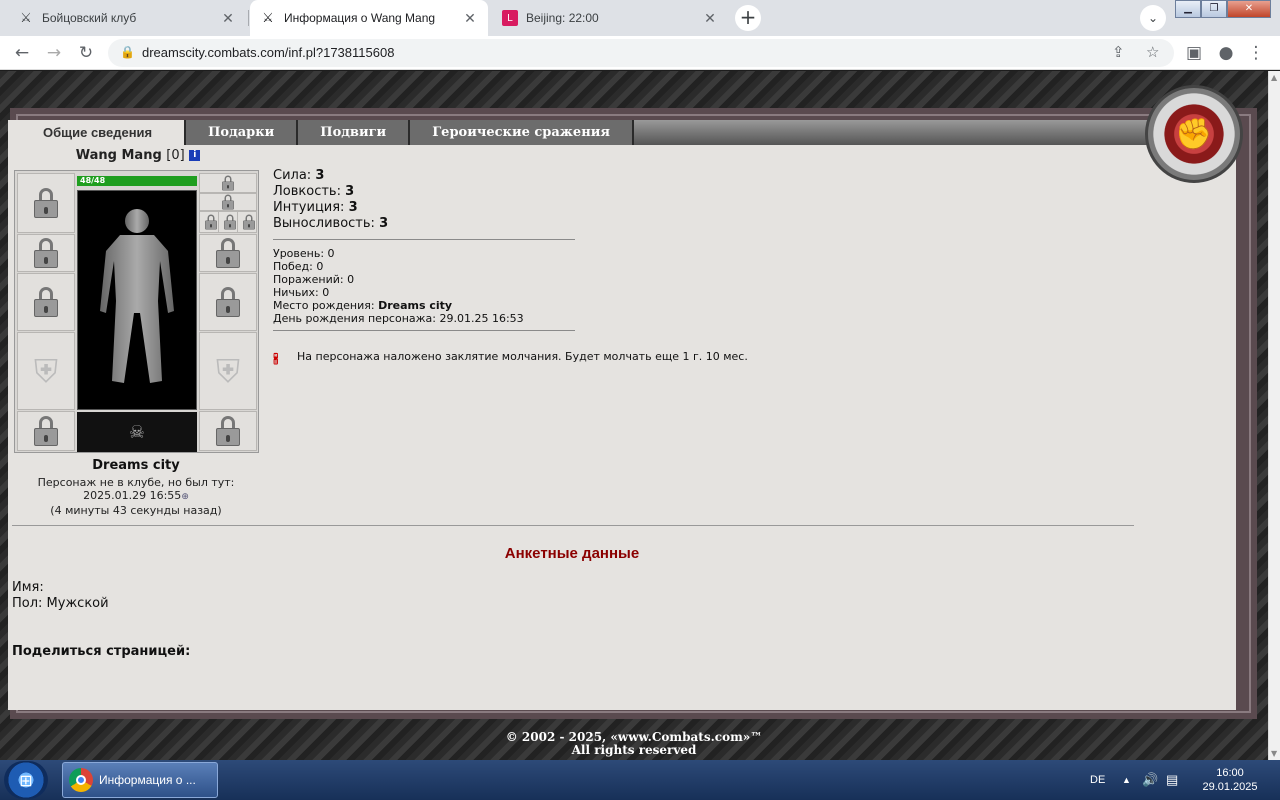 The image size is (1280, 800). Describe the element at coordinates (1172, 780) in the screenshot. I see `network-icon: ▤` at that location.